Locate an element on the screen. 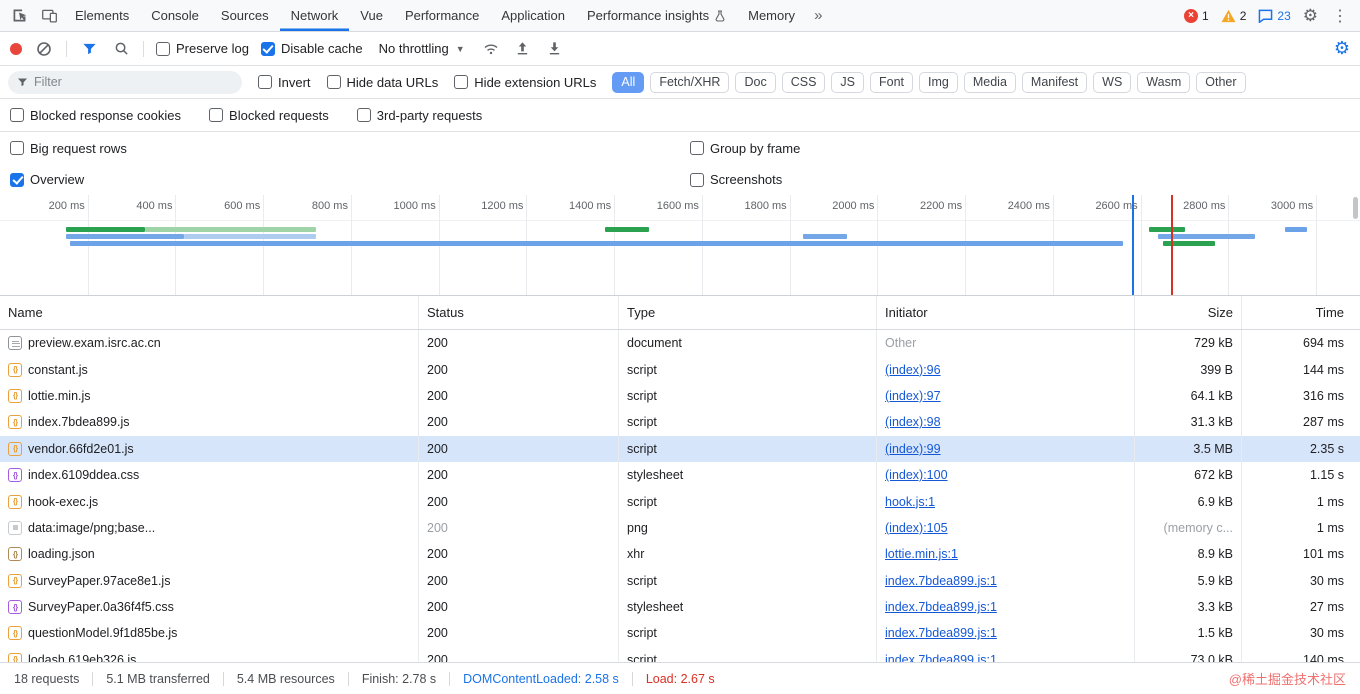 The image size is (1360, 694). blocked-requests-checkbox: Blocked requests is located at coordinates (269, 115).